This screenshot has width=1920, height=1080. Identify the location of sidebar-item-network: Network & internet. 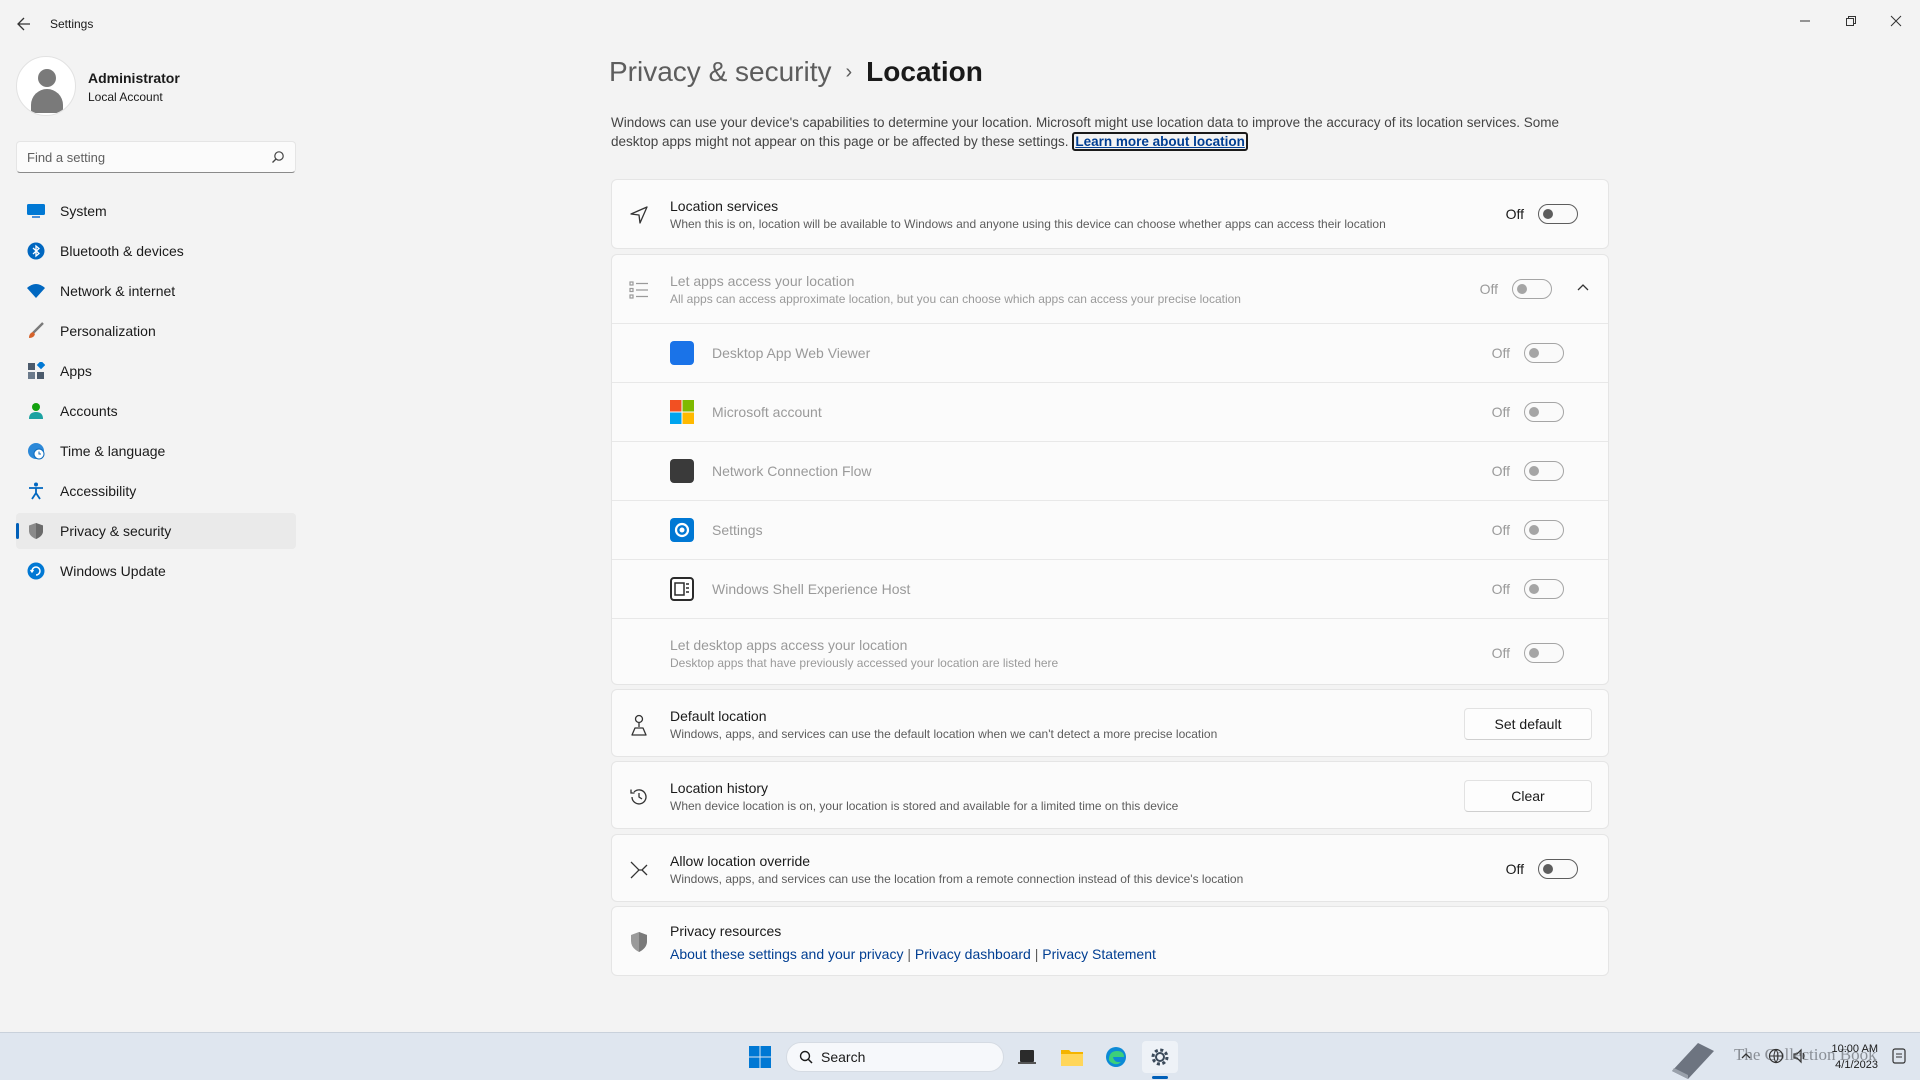
(156, 291).